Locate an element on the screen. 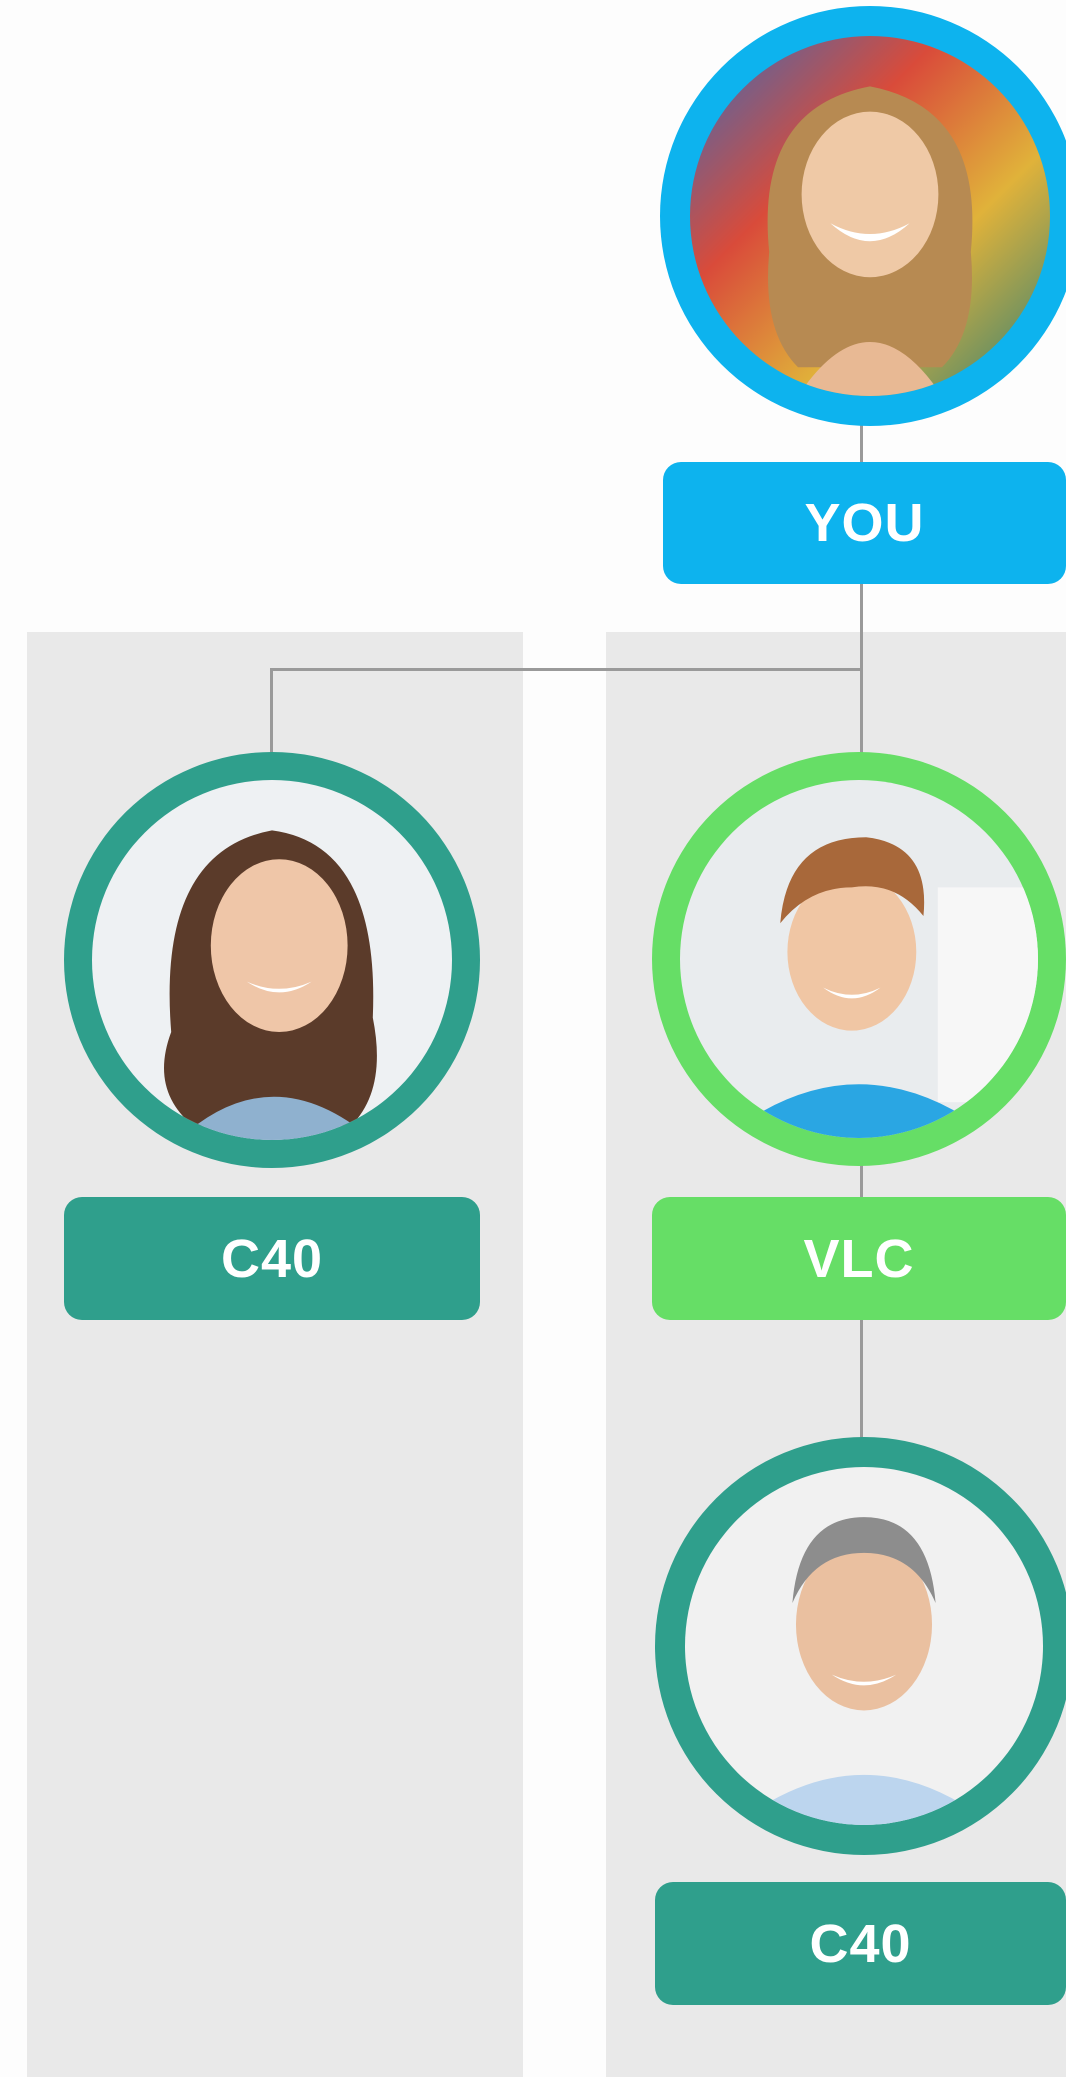 The width and height of the screenshot is (1066, 2077). young-man-blue-shirt-icon is located at coordinates (859, 959).